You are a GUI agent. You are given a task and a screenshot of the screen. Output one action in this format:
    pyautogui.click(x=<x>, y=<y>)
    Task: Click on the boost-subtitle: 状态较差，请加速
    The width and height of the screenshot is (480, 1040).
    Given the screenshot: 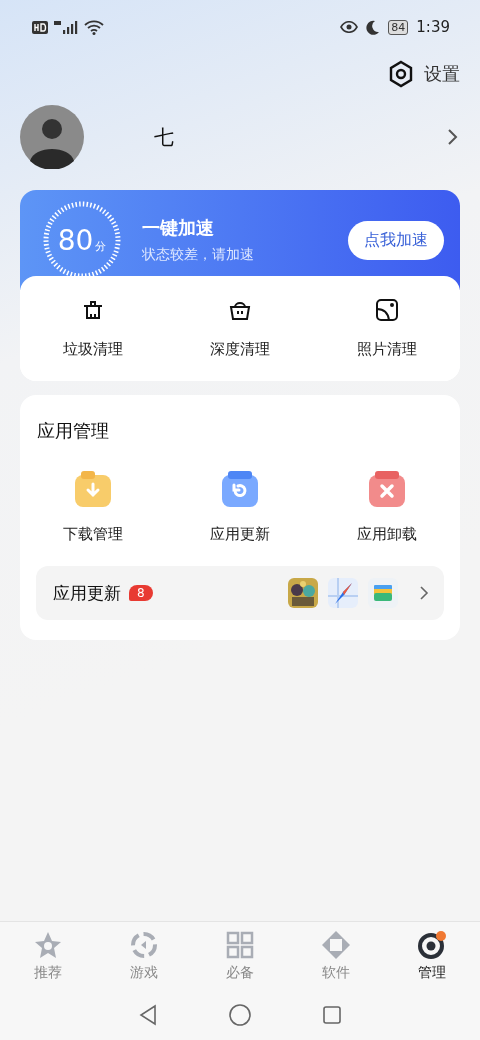 What is the action you would take?
    pyautogui.click(x=198, y=255)
    